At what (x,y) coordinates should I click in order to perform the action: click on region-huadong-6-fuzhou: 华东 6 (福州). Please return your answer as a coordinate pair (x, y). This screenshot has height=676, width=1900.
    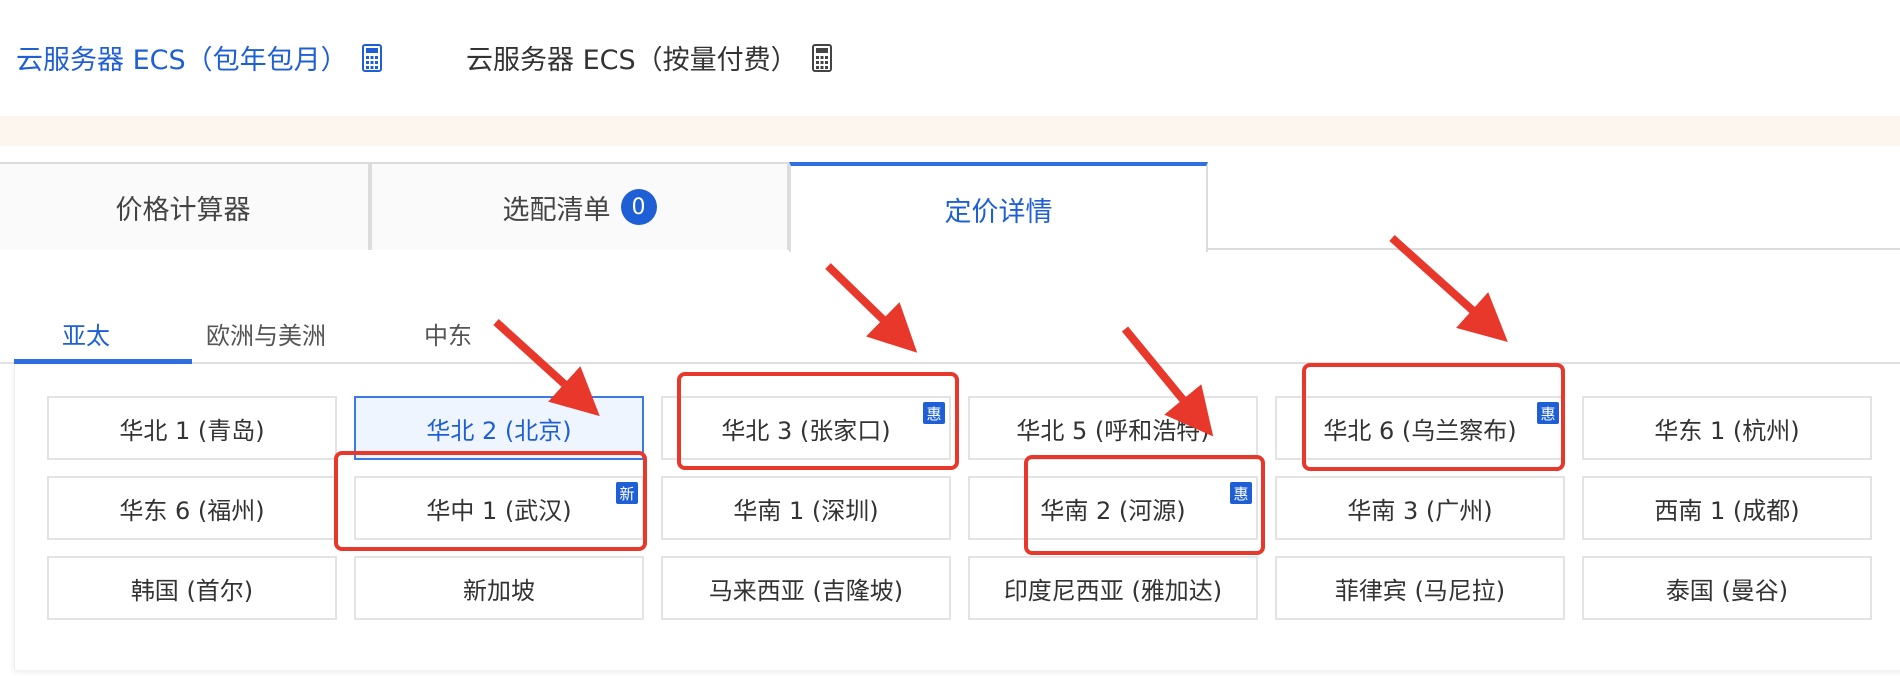
    Looking at the image, I should click on (192, 508).